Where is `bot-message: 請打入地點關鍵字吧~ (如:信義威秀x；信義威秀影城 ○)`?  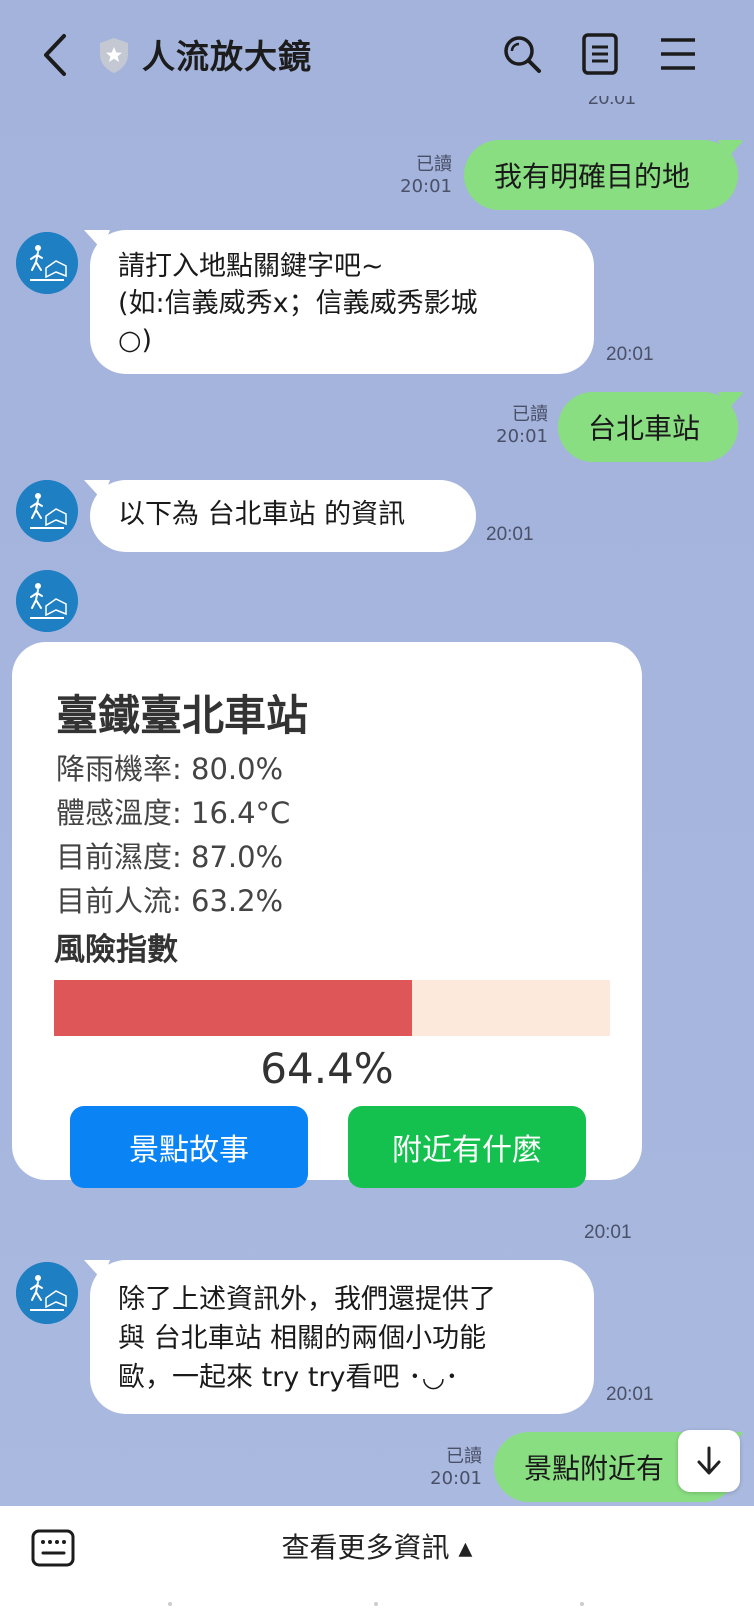 bot-message: 請打入地點關鍵字吧~ (如:信義威秀x；信義威秀影城 ○) is located at coordinates (342, 302).